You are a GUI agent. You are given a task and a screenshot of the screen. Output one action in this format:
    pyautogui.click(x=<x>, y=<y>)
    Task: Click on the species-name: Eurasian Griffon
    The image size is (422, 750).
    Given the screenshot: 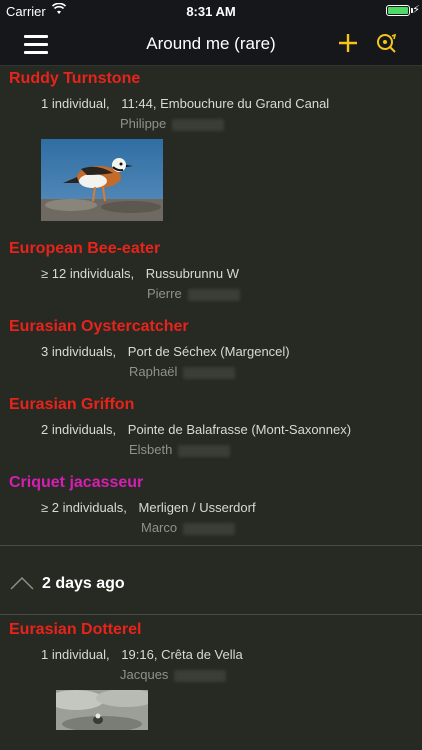 What is the action you would take?
    pyautogui.click(x=211, y=405)
    